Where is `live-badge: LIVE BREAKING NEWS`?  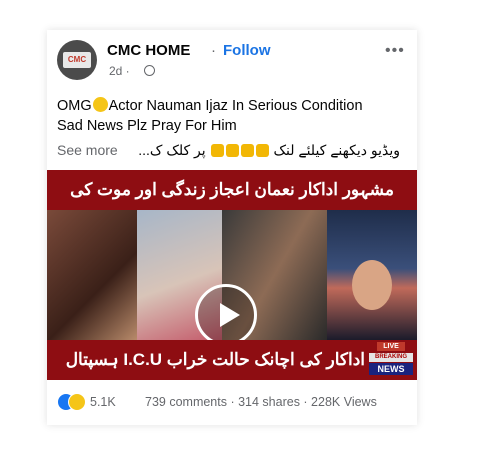 live-badge: LIVE BREAKING NEWS is located at coordinates (391, 359).